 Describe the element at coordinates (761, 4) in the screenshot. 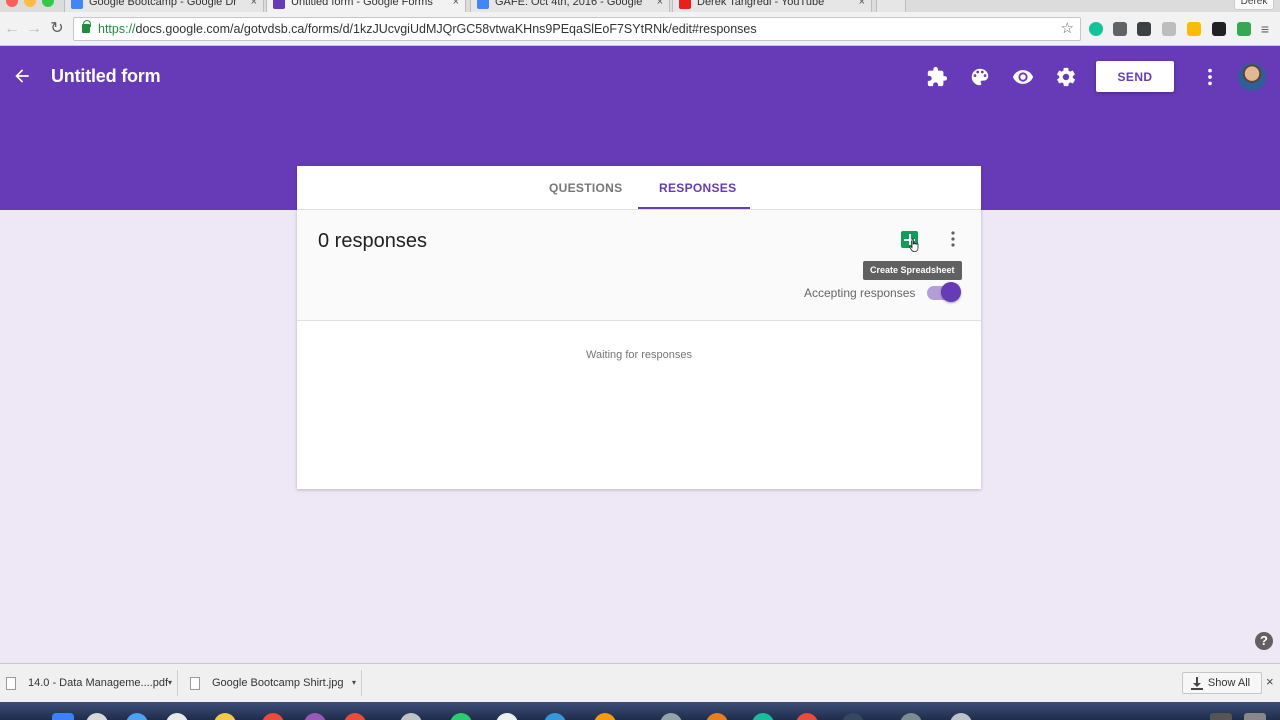

I see `tab-title: Derek Tangredi - YouTube` at that location.